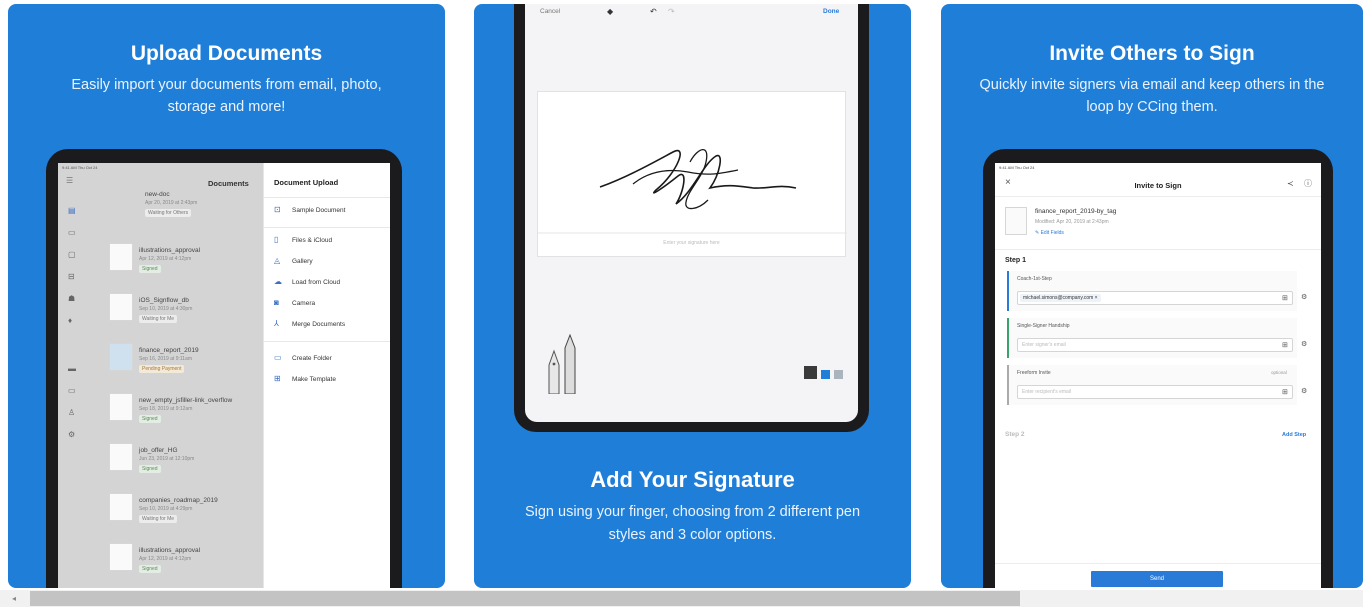 Image resolution: width=1363 pixels, height=607 pixels. I want to click on share-icon: ≺, so click(1290, 184).